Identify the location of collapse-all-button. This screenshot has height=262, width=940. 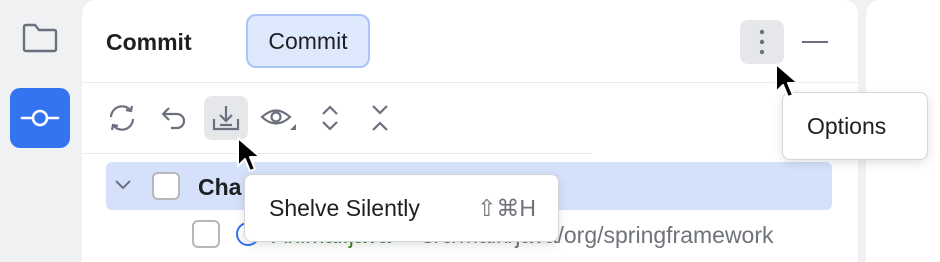
(380, 118).